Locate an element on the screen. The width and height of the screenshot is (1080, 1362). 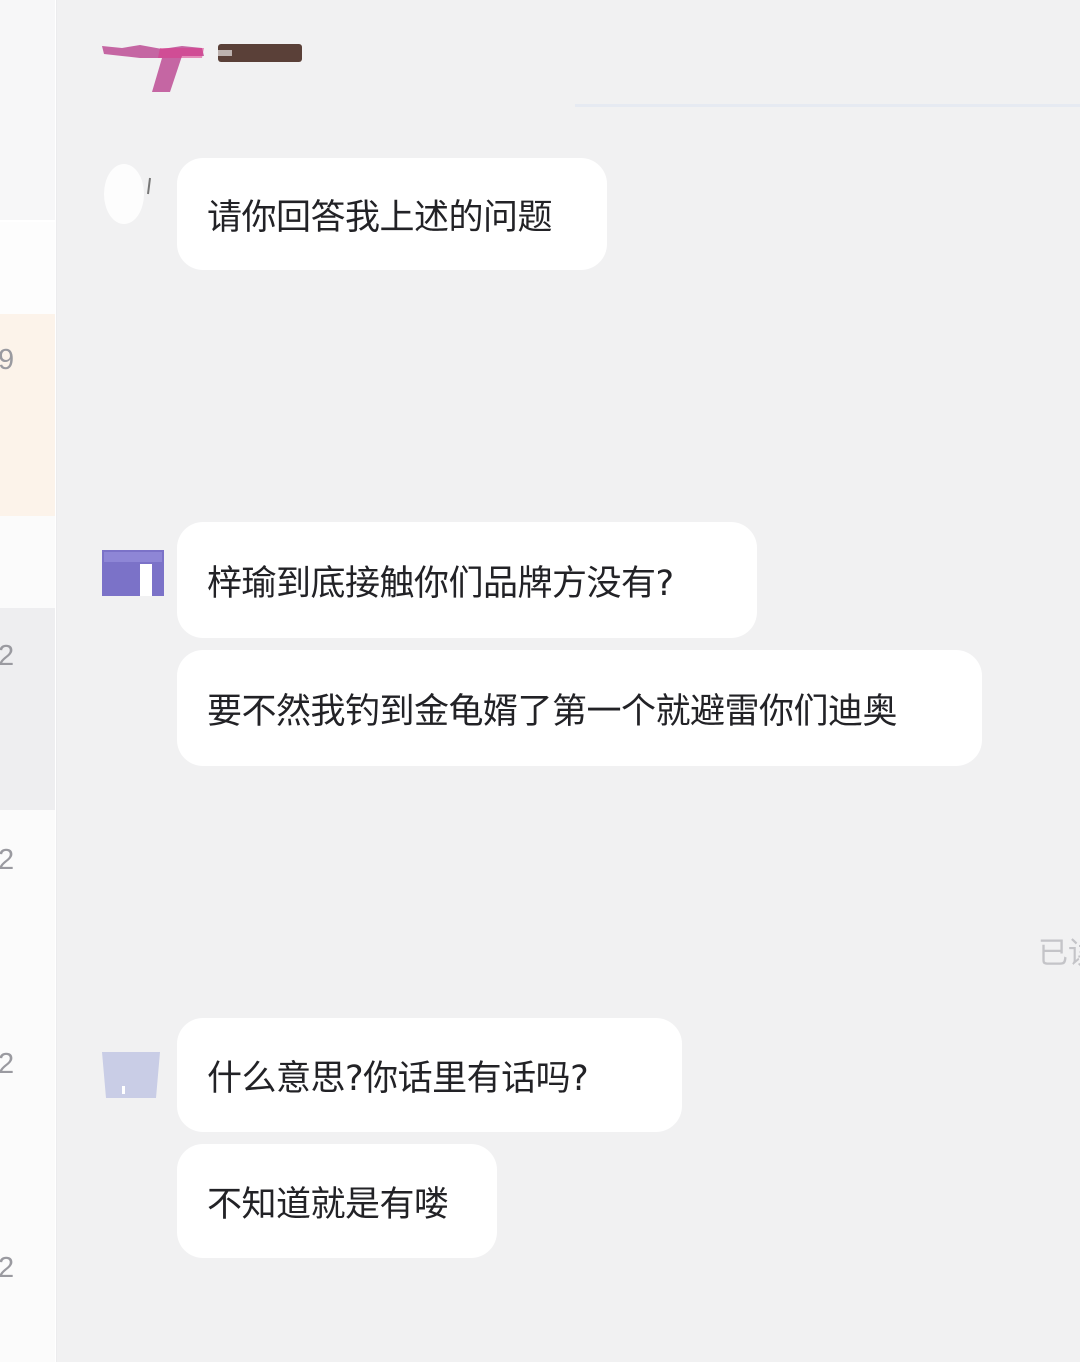
header-divider is located at coordinates (827, 105).